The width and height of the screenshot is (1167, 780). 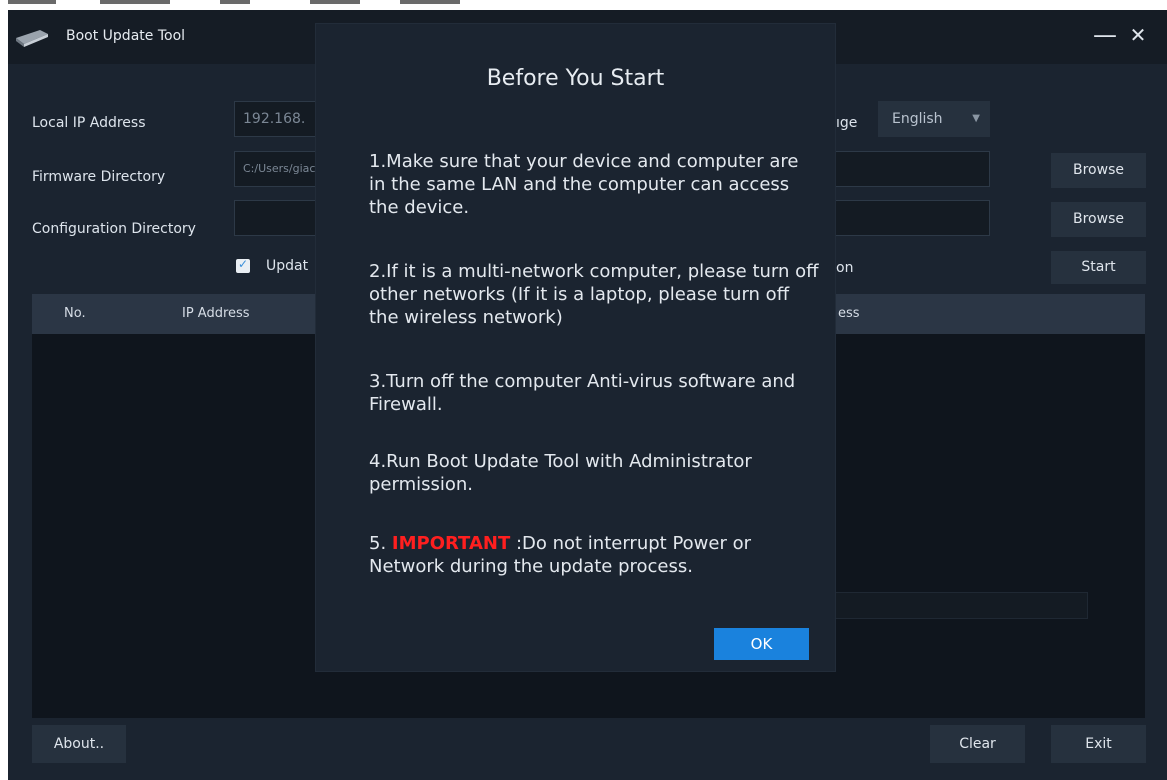 I want to click on column-ip-address: IP Address, so click(x=216, y=313).